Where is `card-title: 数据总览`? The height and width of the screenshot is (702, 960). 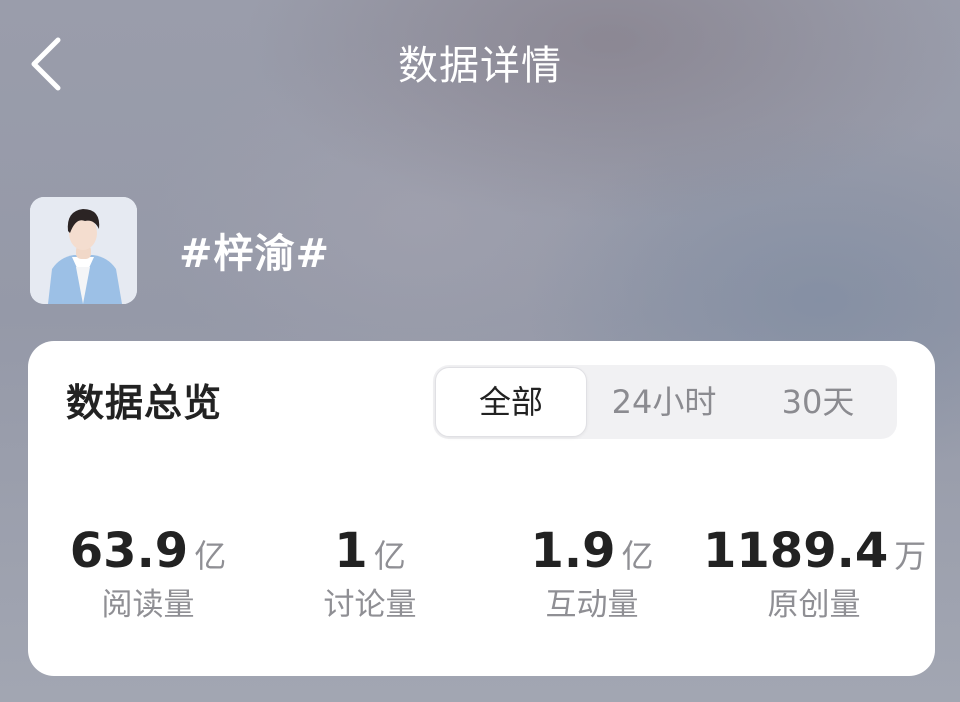
card-title: 数据总览 is located at coordinates (144, 403).